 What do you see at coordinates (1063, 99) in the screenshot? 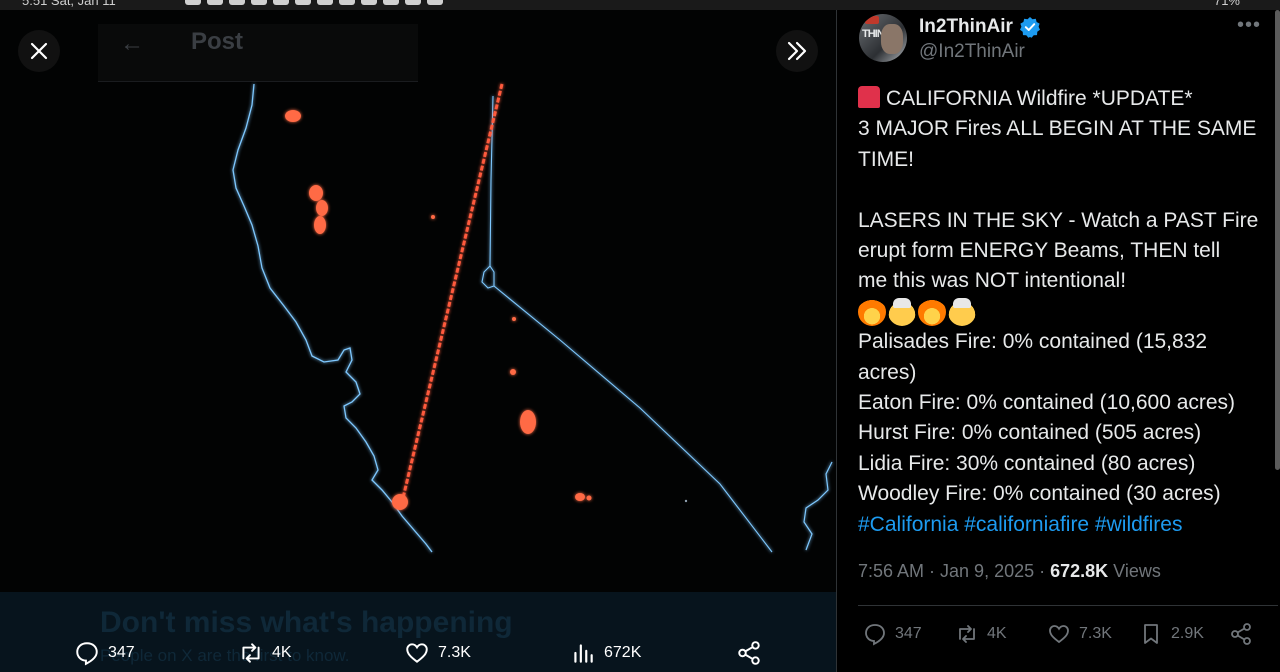
I see `post-line: CALIFORNIA Wildfire *UPDATE*` at bounding box center [1063, 99].